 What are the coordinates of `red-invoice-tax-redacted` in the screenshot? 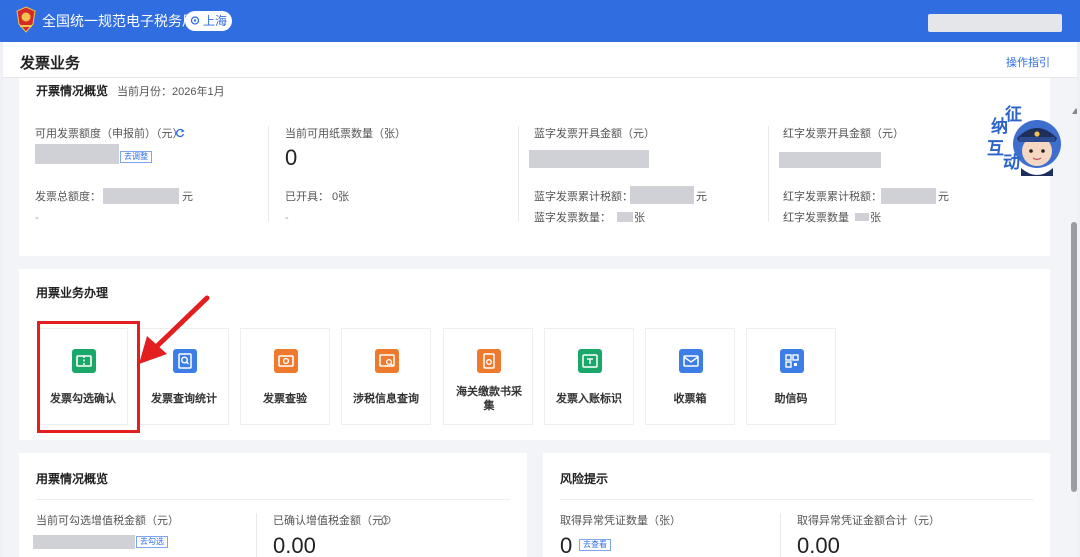 It's located at (908, 196).